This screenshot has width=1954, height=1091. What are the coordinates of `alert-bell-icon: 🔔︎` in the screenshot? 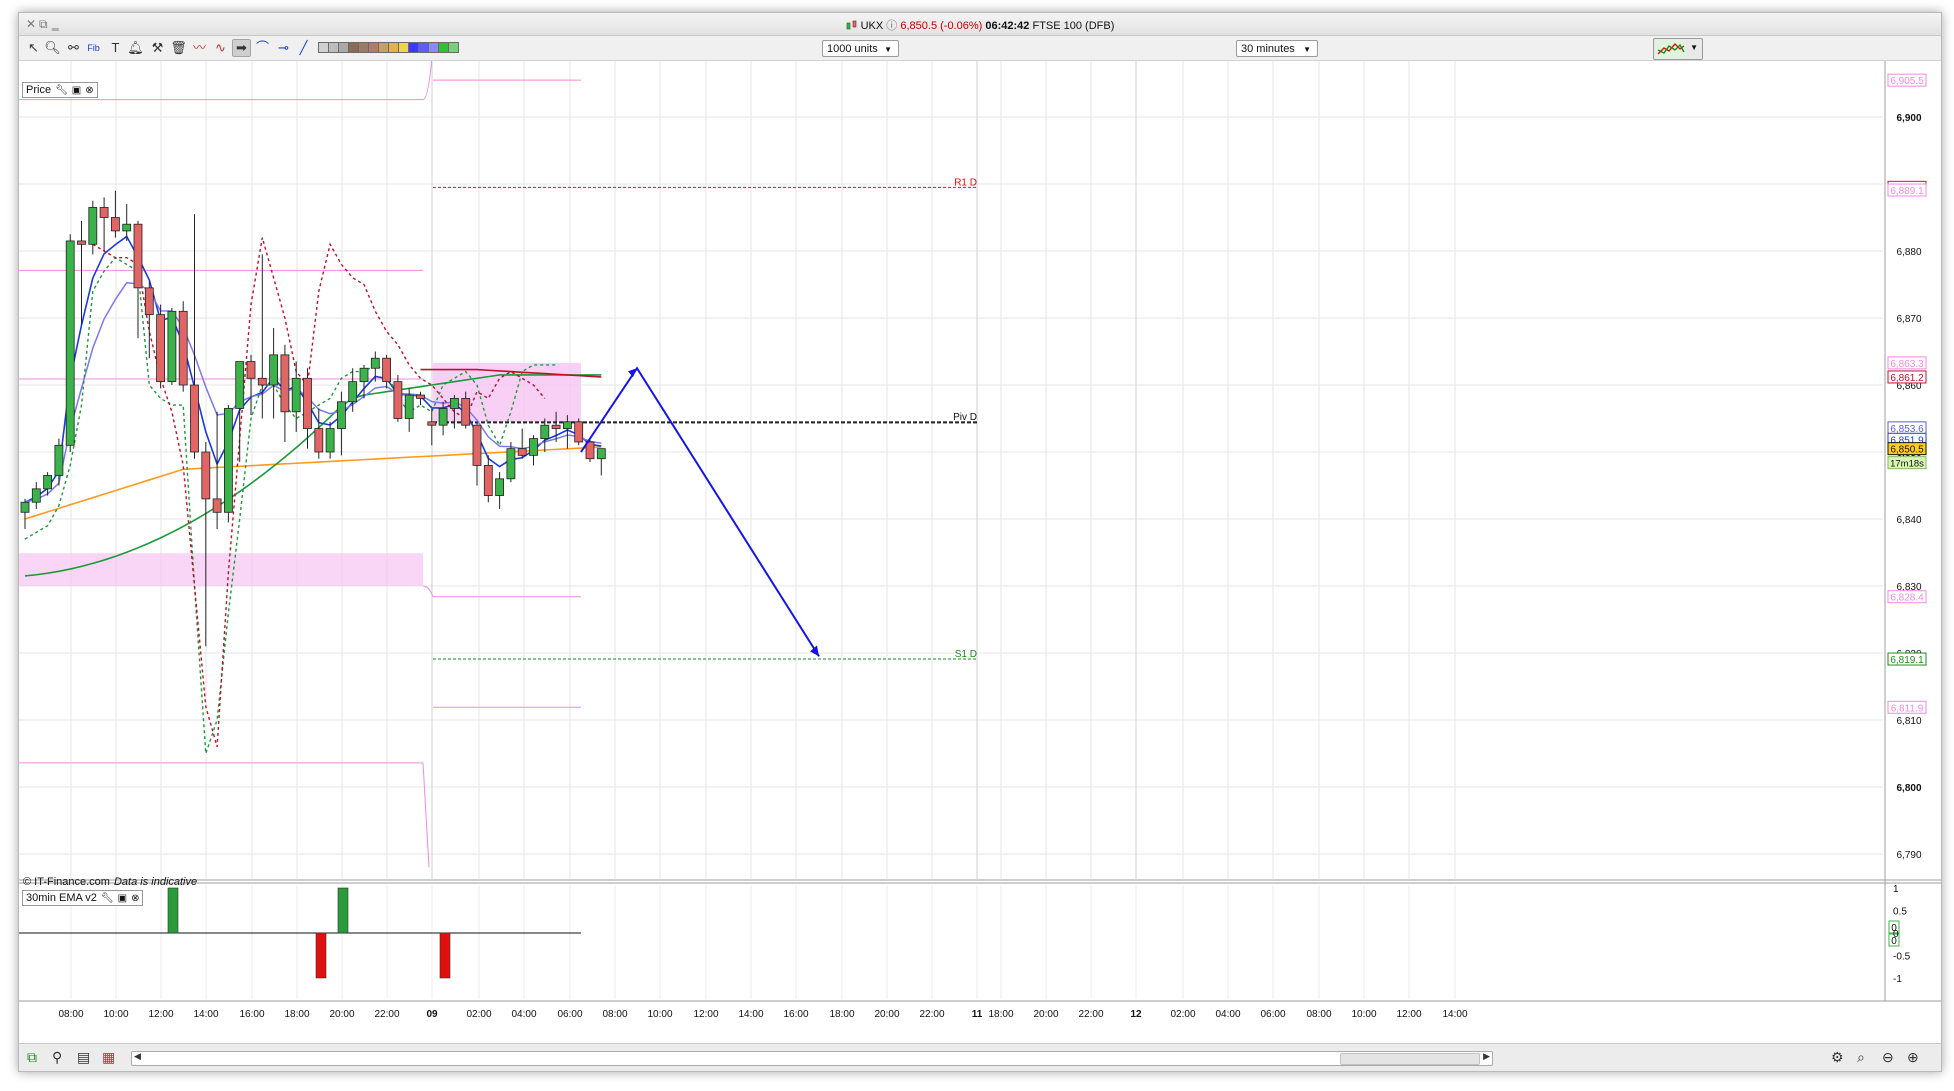 It's located at (135, 48).